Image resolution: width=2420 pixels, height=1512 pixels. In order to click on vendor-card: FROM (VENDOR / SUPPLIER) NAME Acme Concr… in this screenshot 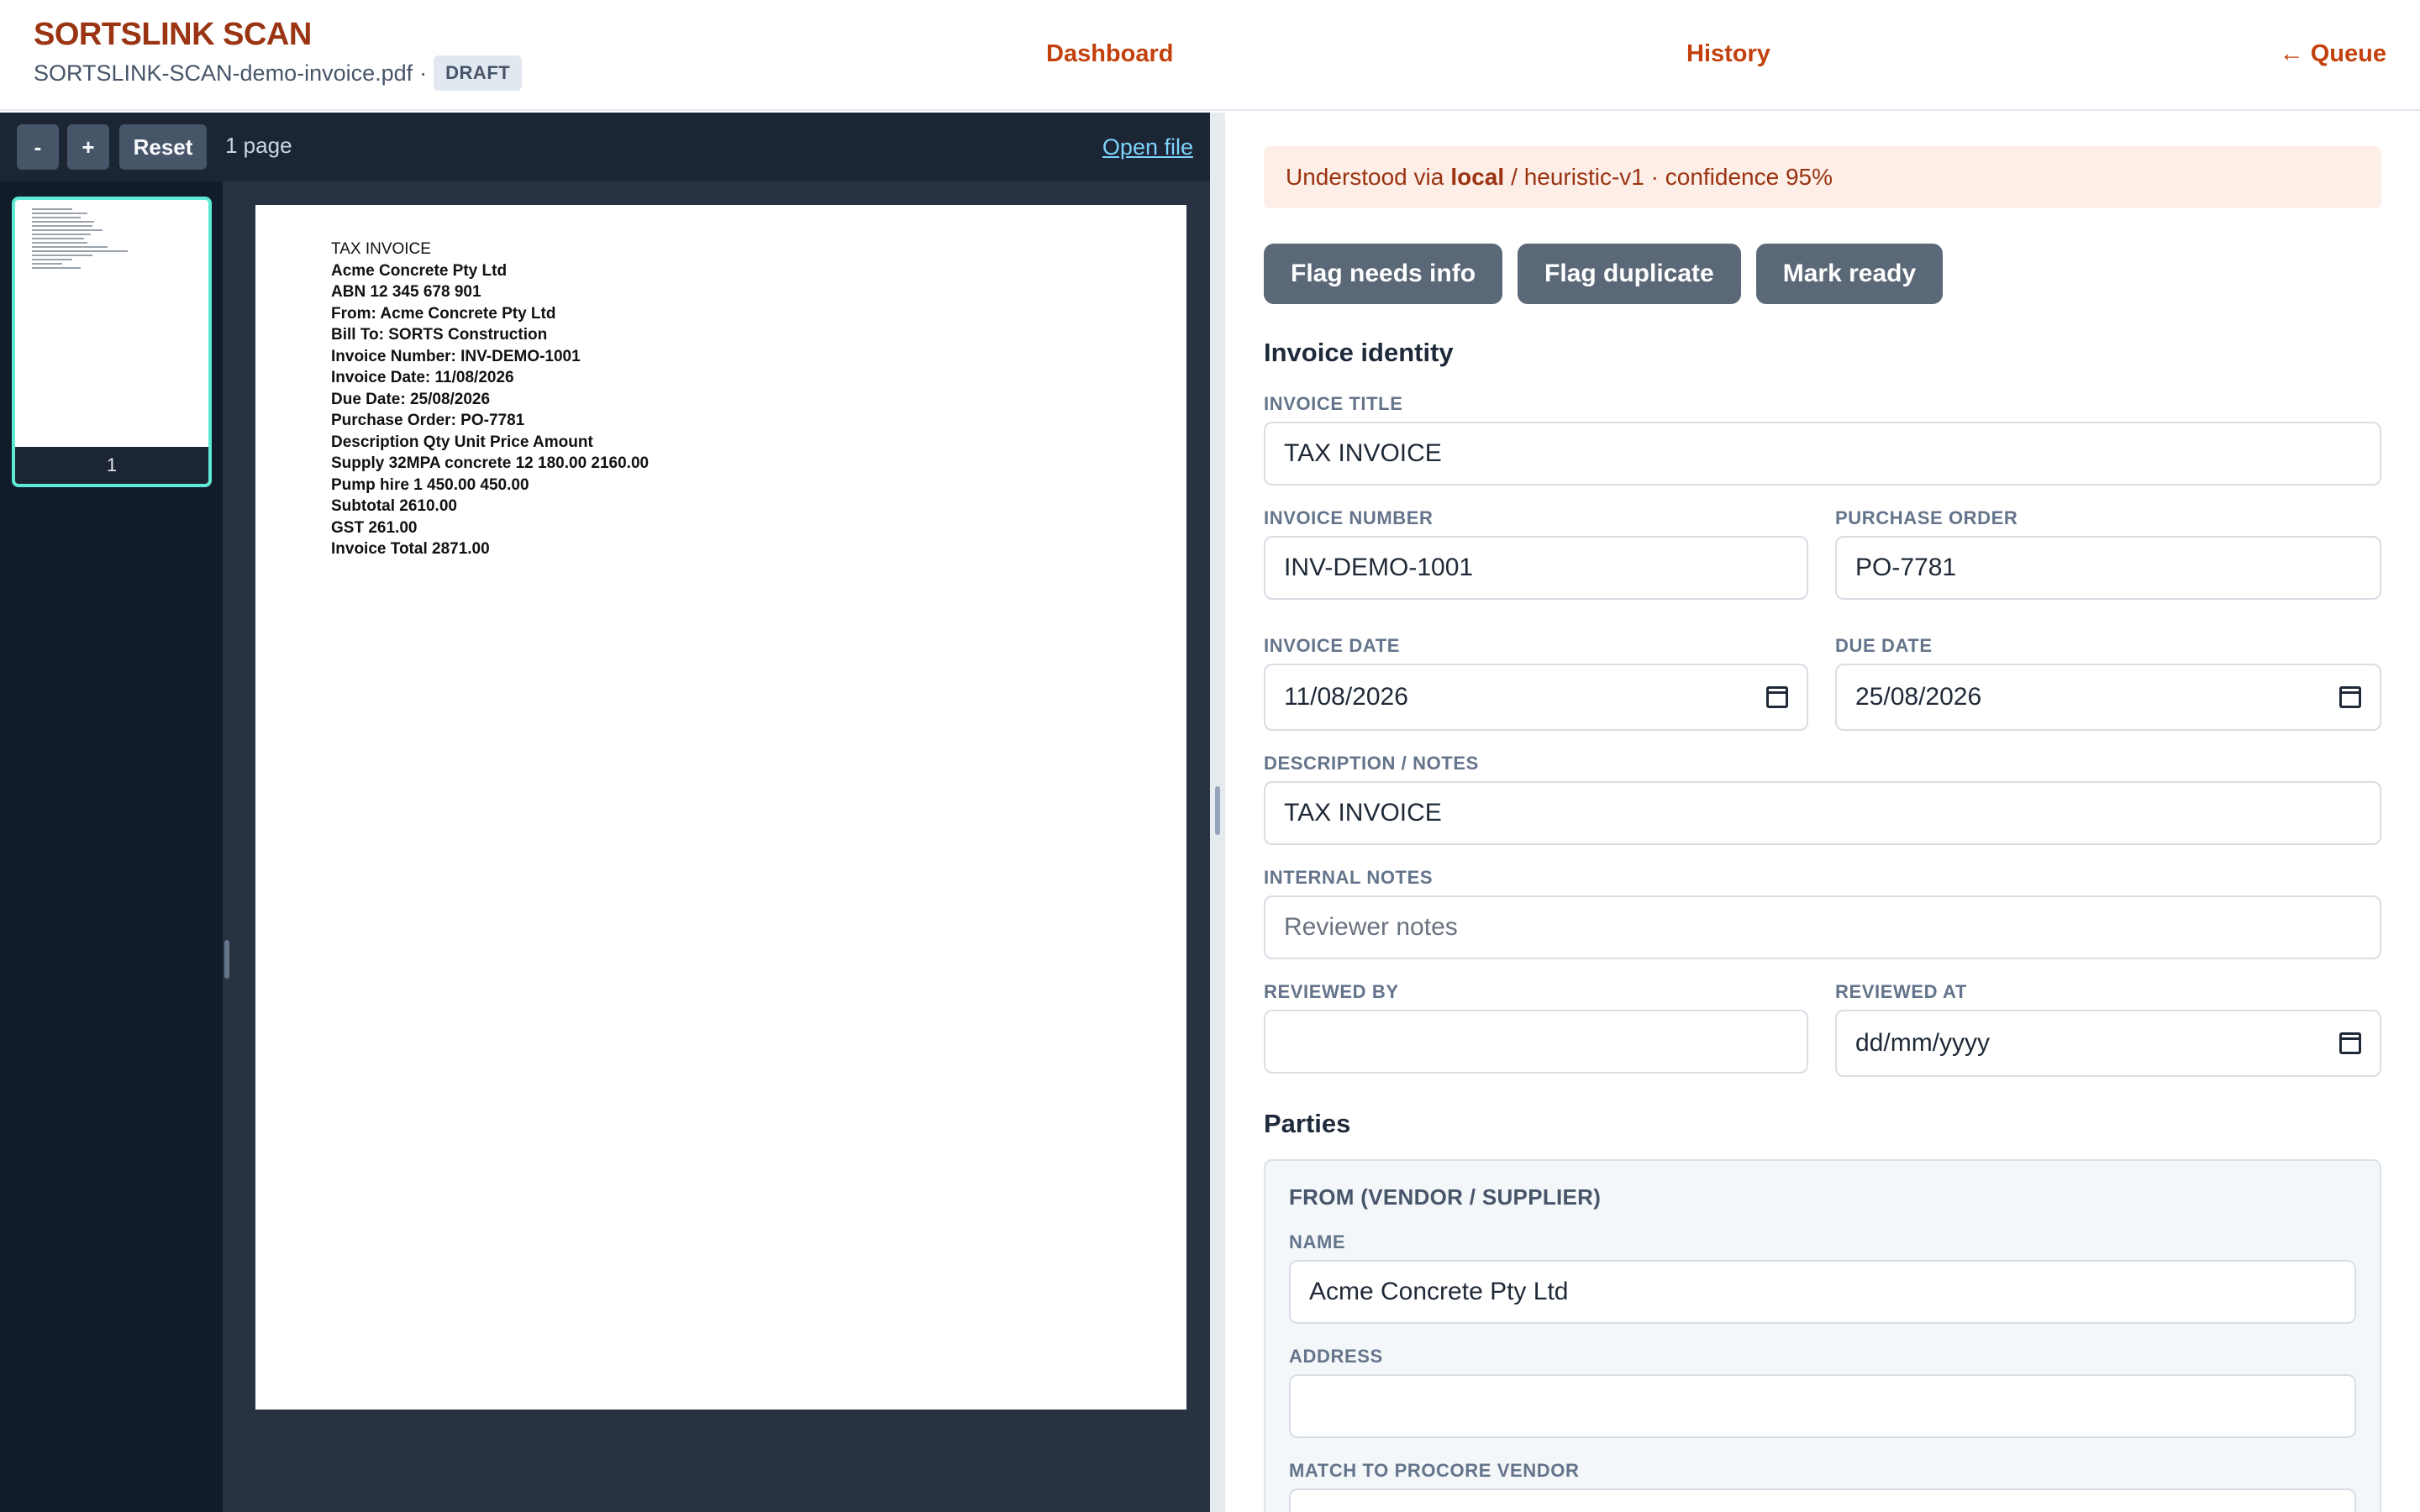, I will do `click(1822, 1335)`.